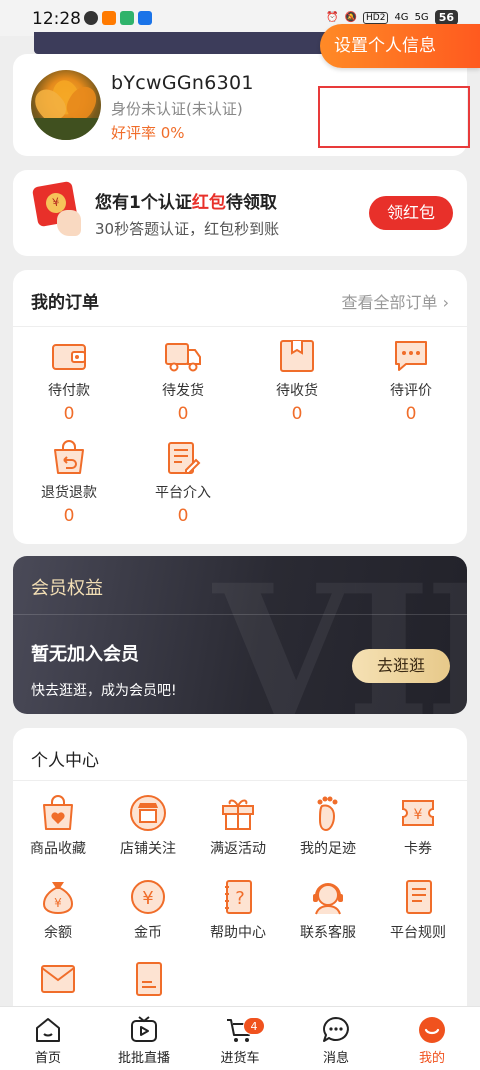 The image size is (480, 1070). What do you see at coordinates (144, 1030) in the screenshot?
I see `live-tv-icon` at bounding box center [144, 1030].